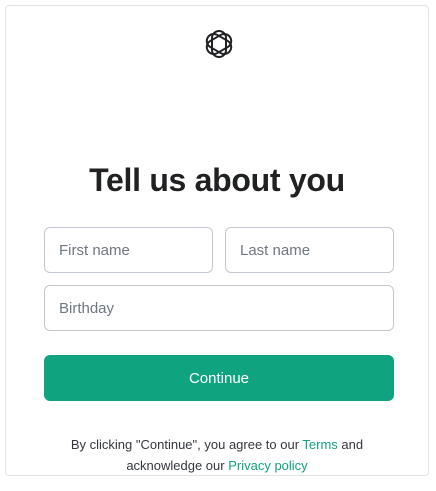 The image size is (436, 491). I want to click on privacy-policy-link: Privacy policy, so click(267, 465).